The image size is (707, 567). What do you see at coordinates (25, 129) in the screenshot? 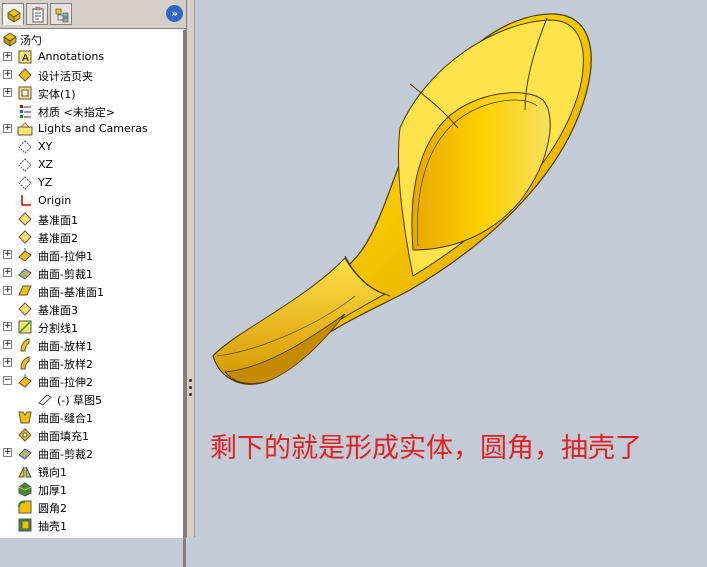
I see `lights-icon` at bounding box center [25, 129].